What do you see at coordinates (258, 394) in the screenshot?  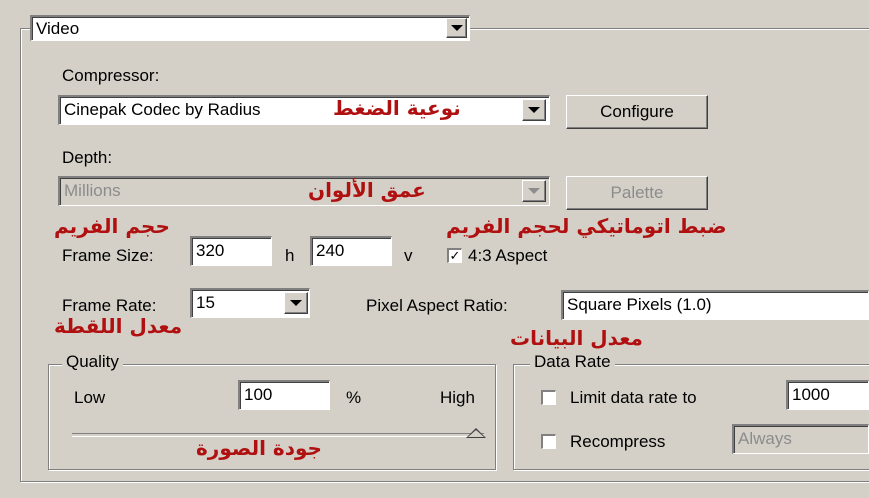 I see `quality-value: 100` at bounding box center [258, 394].